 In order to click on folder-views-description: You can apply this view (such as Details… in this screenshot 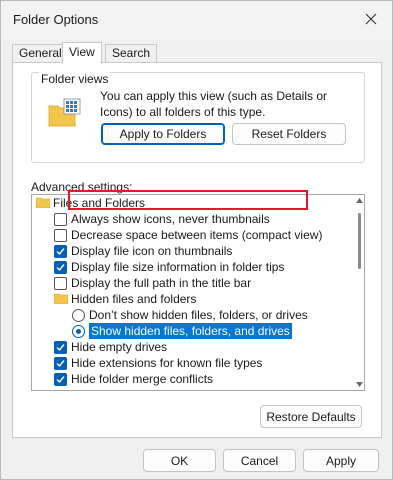, I will do `click(214, 104)`.